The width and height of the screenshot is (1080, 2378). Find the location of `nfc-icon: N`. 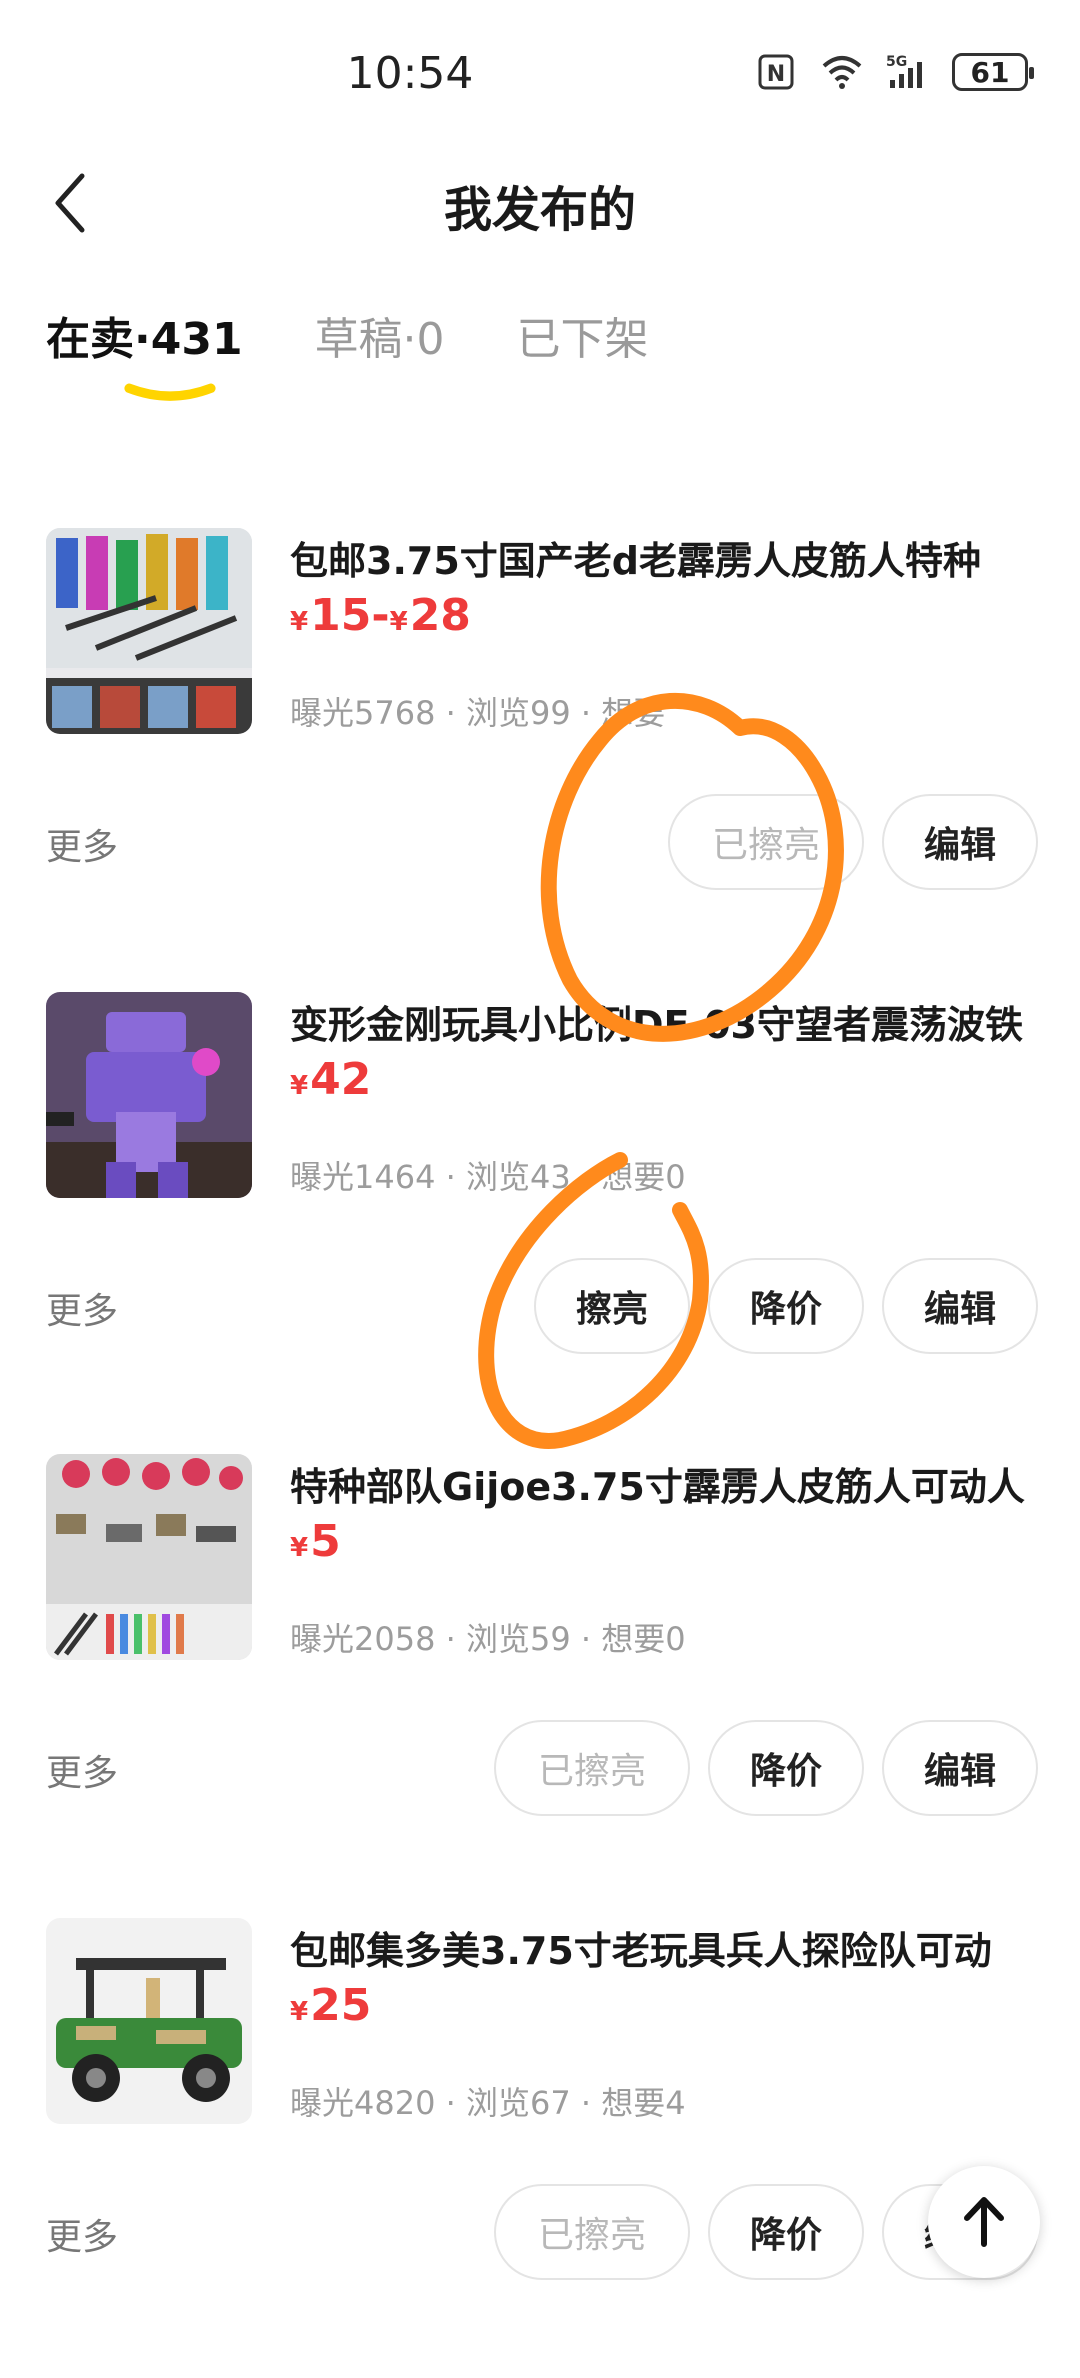

nfc-icon: N is located at coordinates (776, 72).